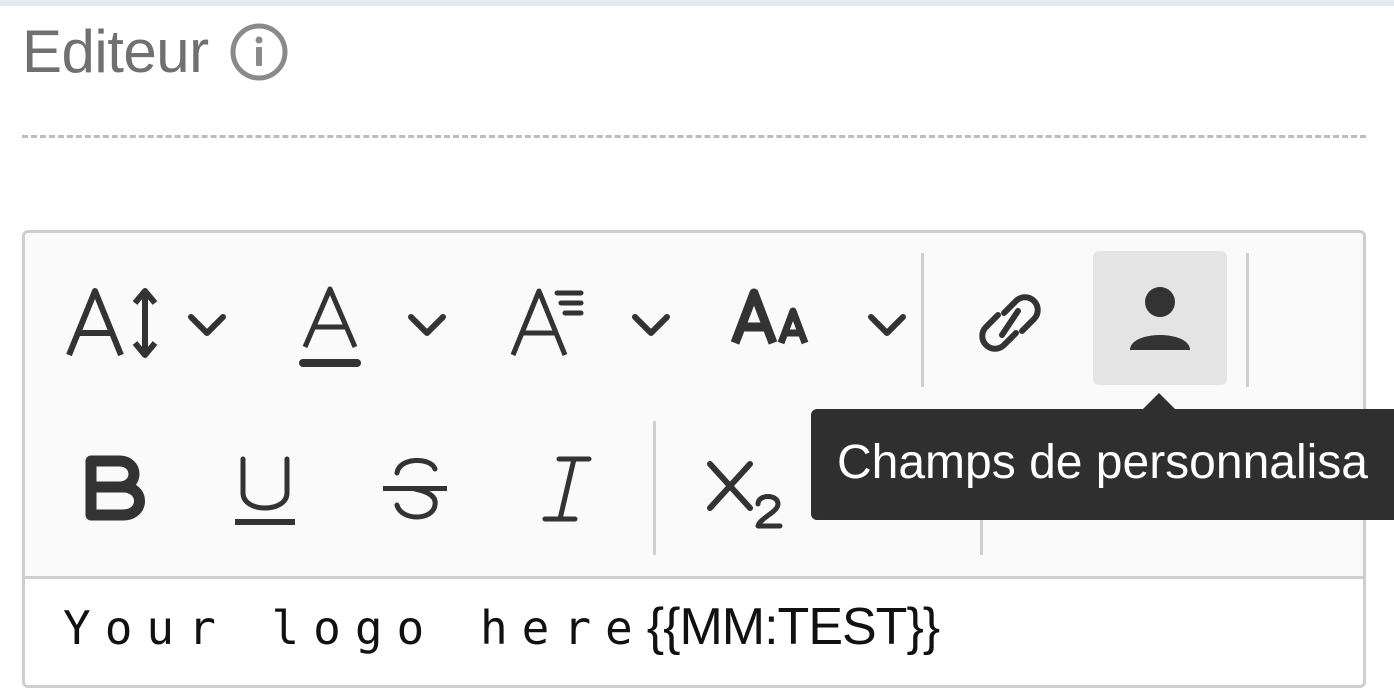  I want to click on italic-button, so click(567, 489).